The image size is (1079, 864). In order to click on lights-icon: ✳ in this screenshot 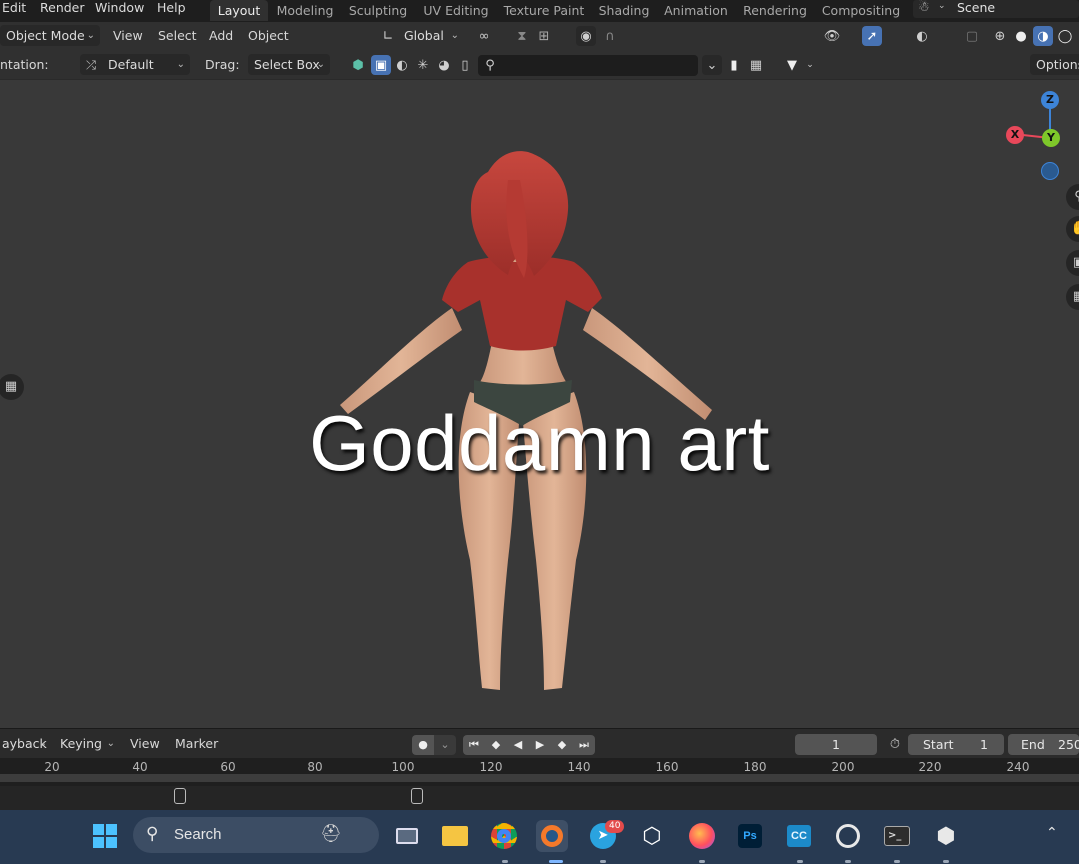, I will do `click(423, 65)`.